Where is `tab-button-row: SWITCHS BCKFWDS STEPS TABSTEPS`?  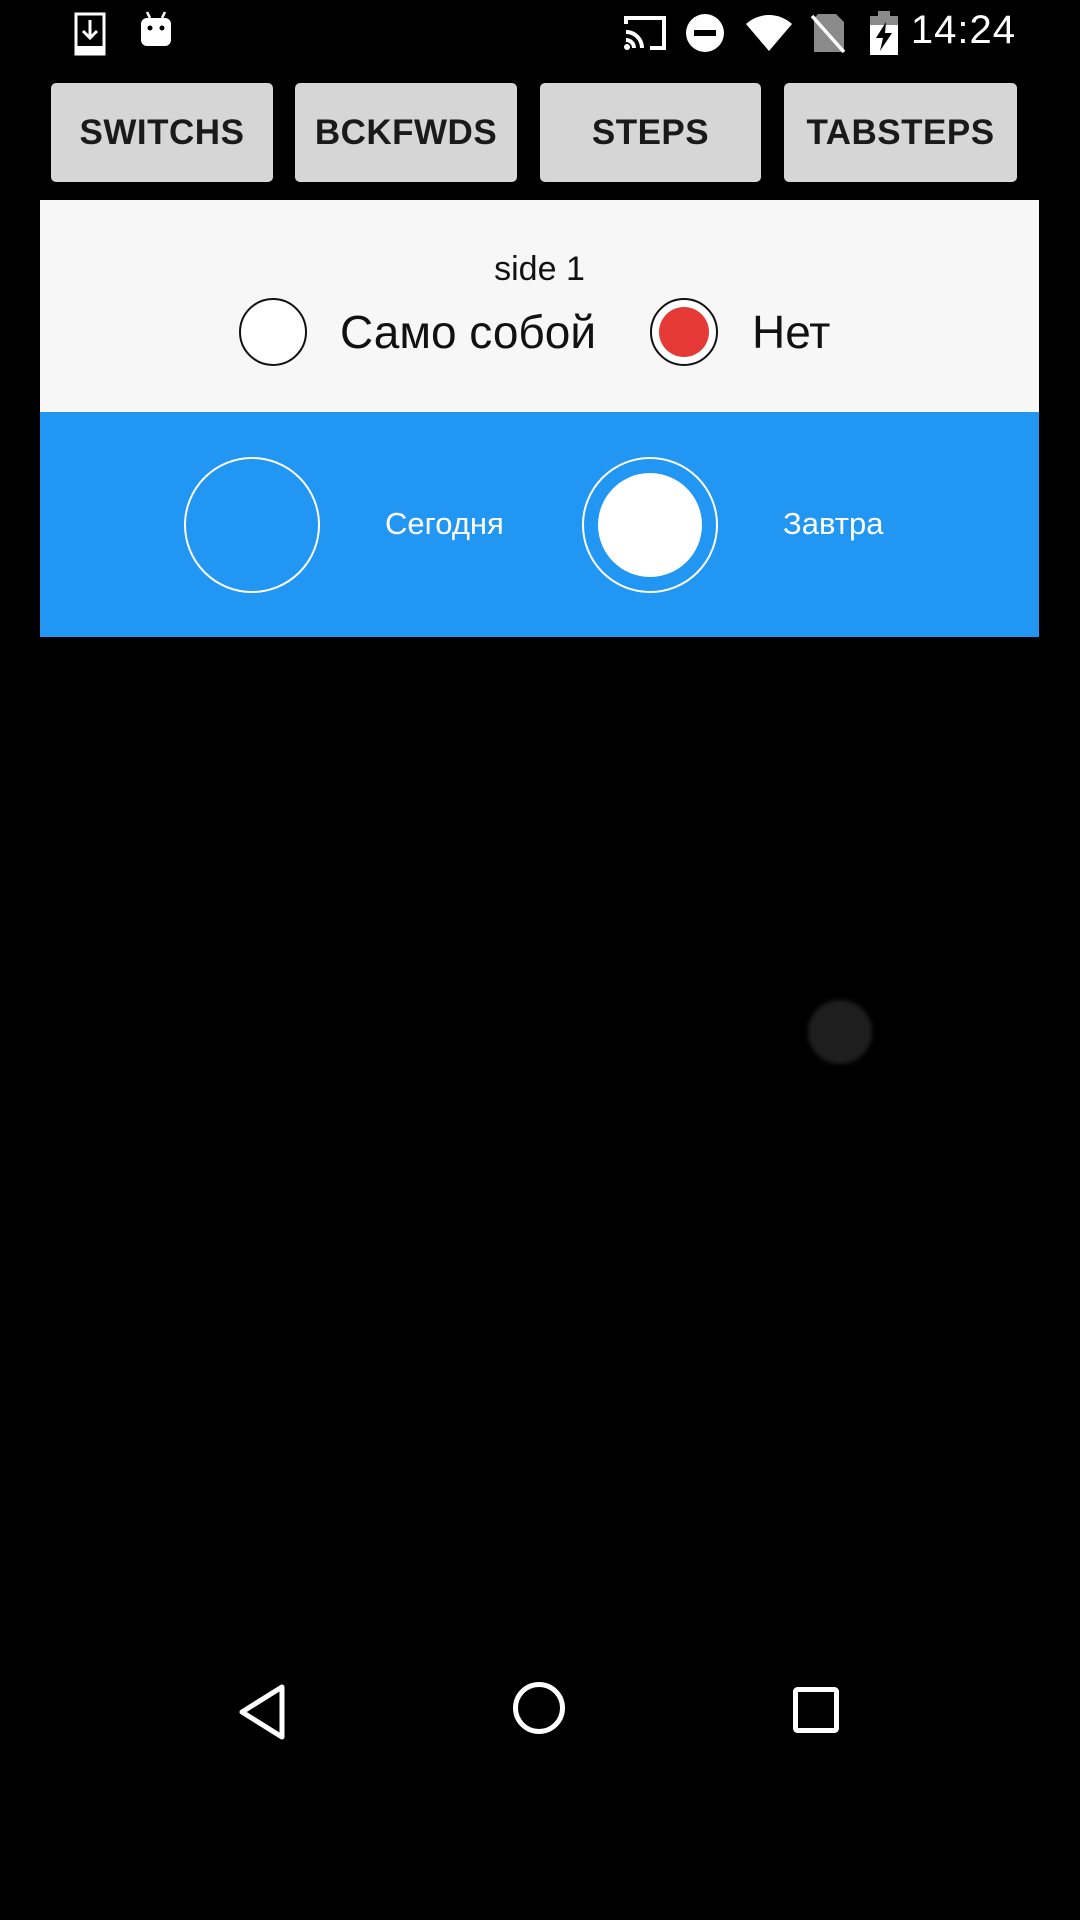
tab-button-row: SWITCHS BCKFWDS STEPS TABSTEPS is located at coordinates (540, 95).